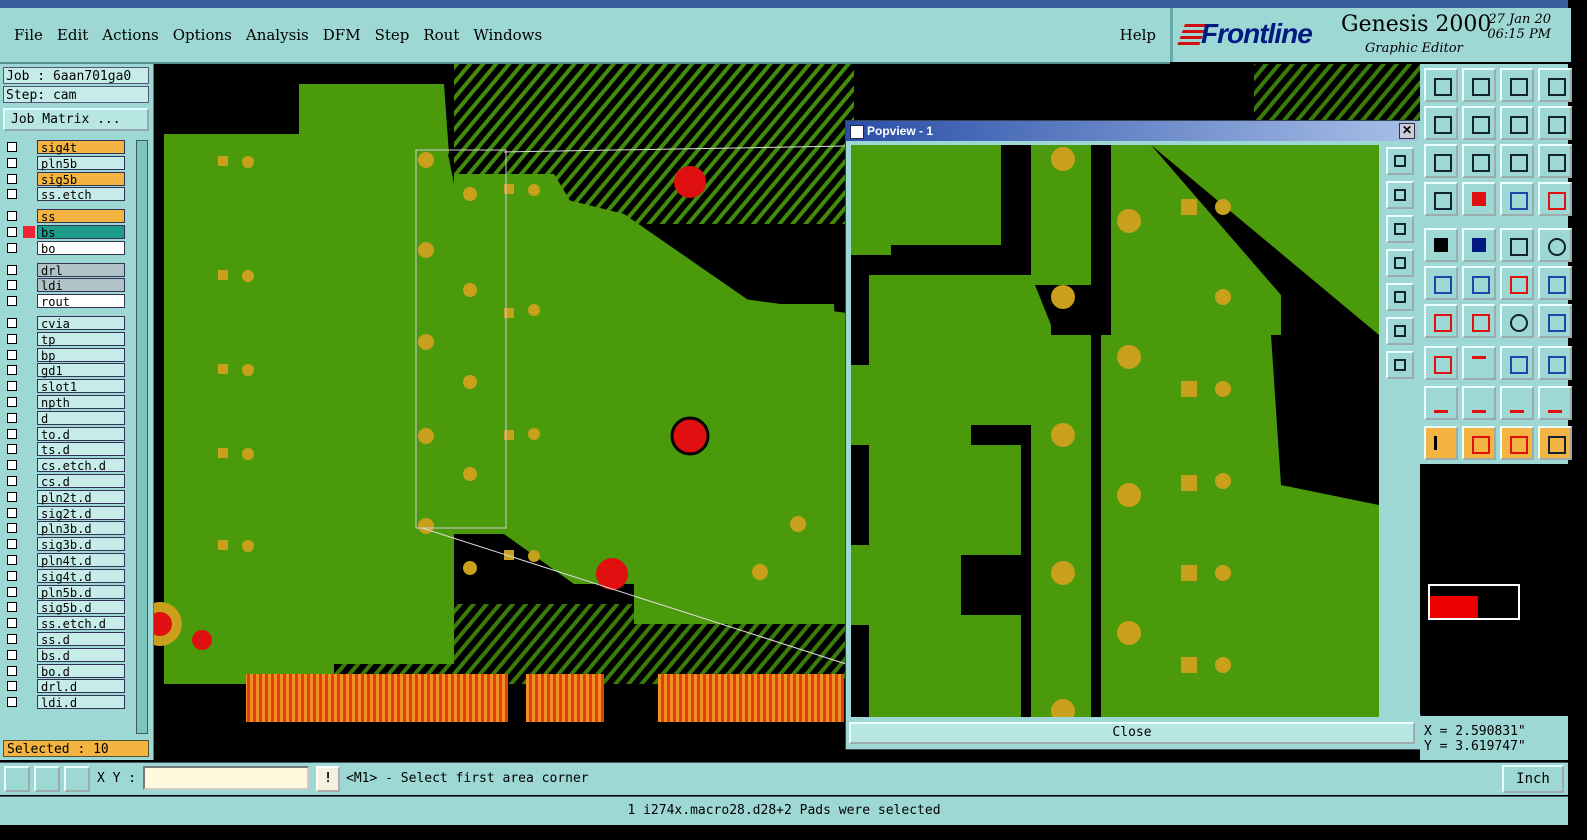 The image size is (1587, 840). I want to click on layer-row: bs.d, so click(68, 655).